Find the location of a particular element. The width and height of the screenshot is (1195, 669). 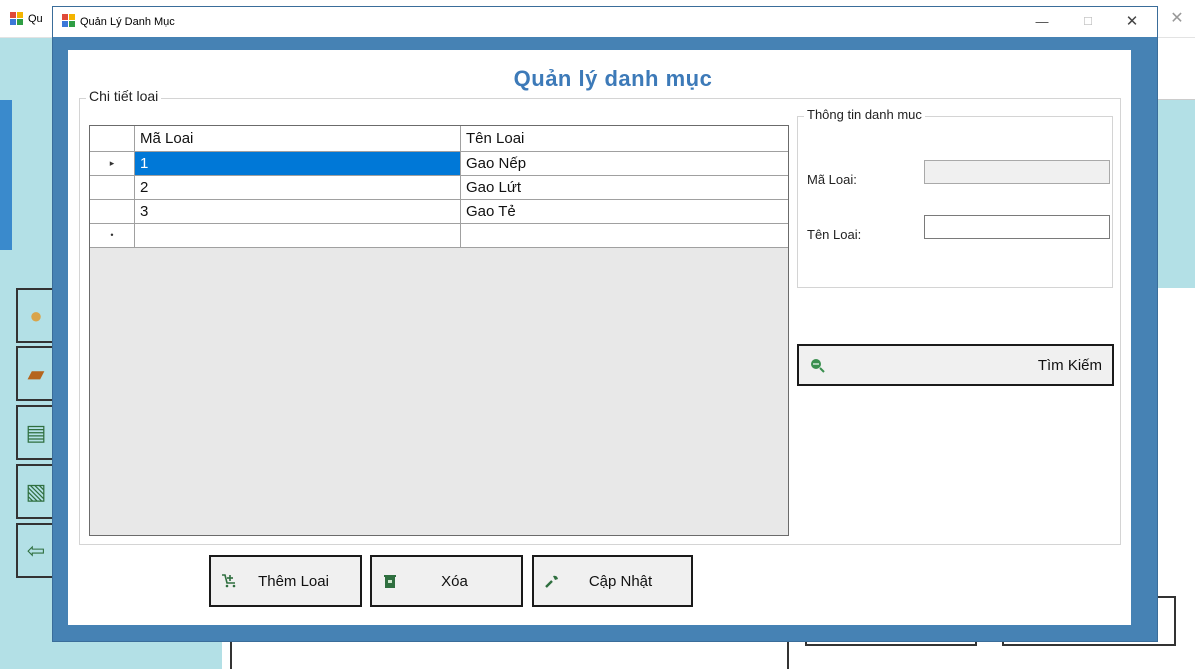

current-row-indicator: ▸ is located at coordinates (112, 164).